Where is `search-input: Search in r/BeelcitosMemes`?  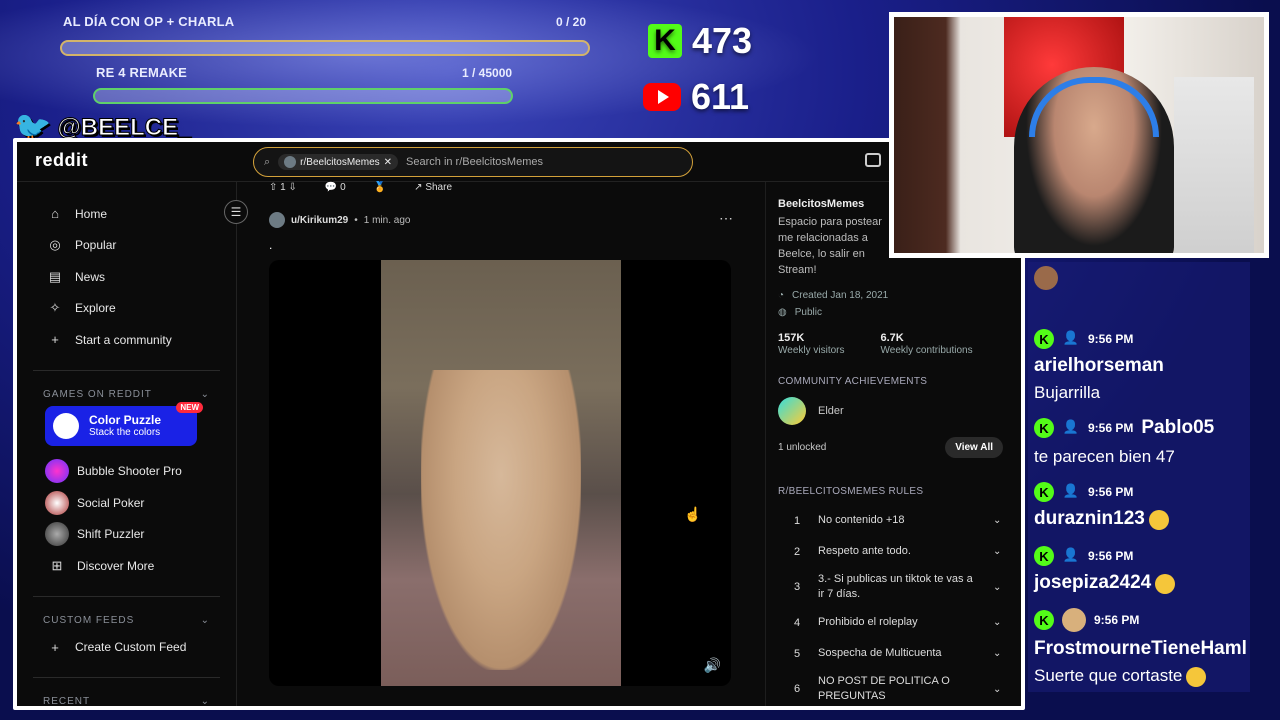 search-input: Search in r/BeelcitosMemes is located at coordinates (474, 162).